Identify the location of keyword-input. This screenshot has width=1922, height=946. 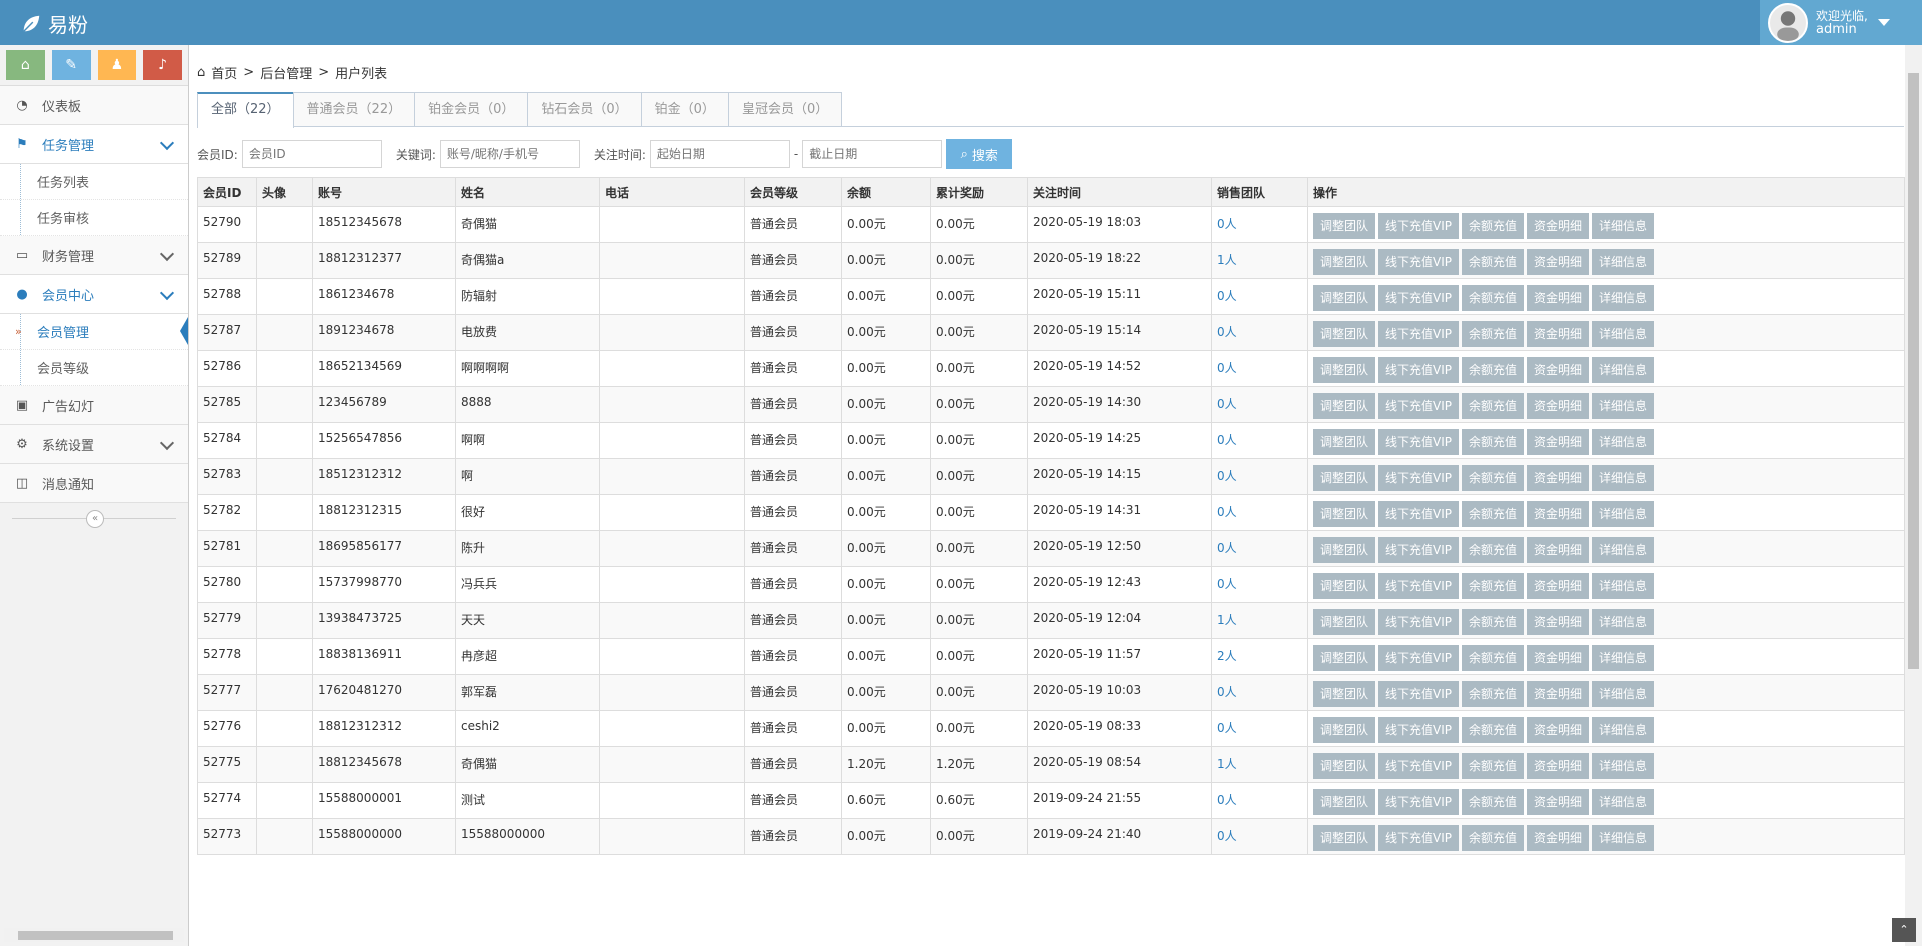
(509, 154).